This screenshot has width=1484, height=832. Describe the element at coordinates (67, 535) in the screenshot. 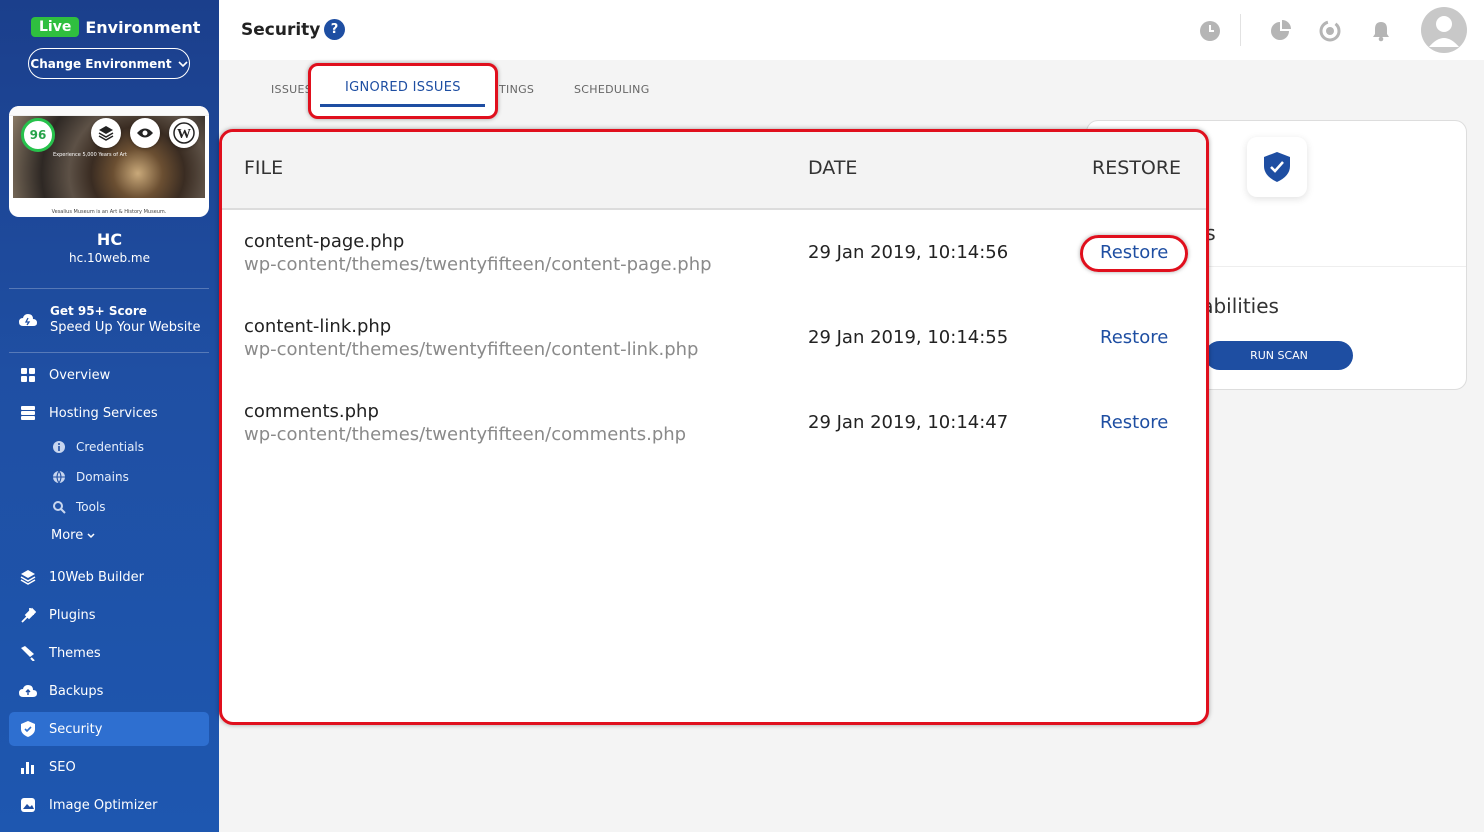

I see `more-label: More` at that location.